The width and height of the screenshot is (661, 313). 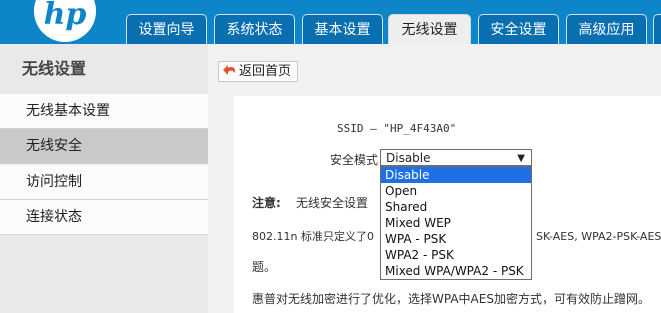 What do you see at coordinates (354, 160) in the screenshot?
I see `security-mode-label: 安全模式` at bounding box center [354, 160].